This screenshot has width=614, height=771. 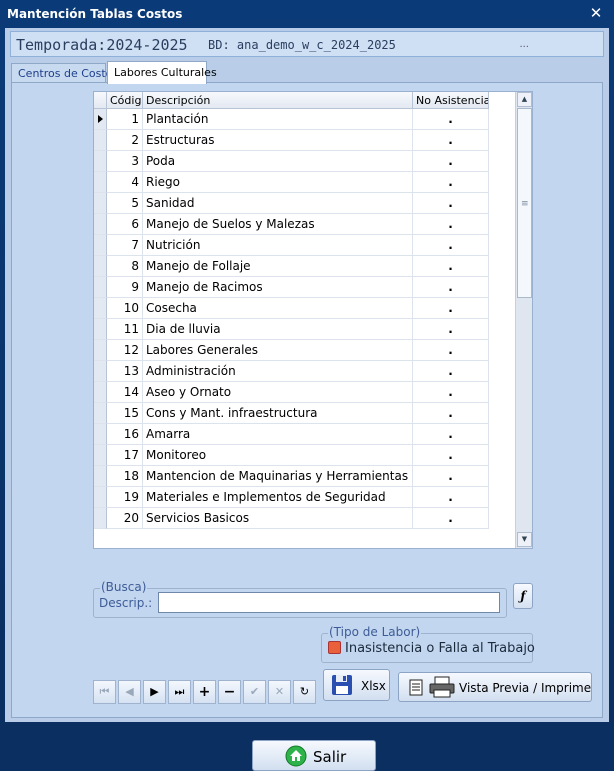 What do you see at coordinates (431, 648) in the screenshot?
I see `inasistencia-checkbox: Inasistencia o Falla al Trabajo` at bounding box center [431, 648].